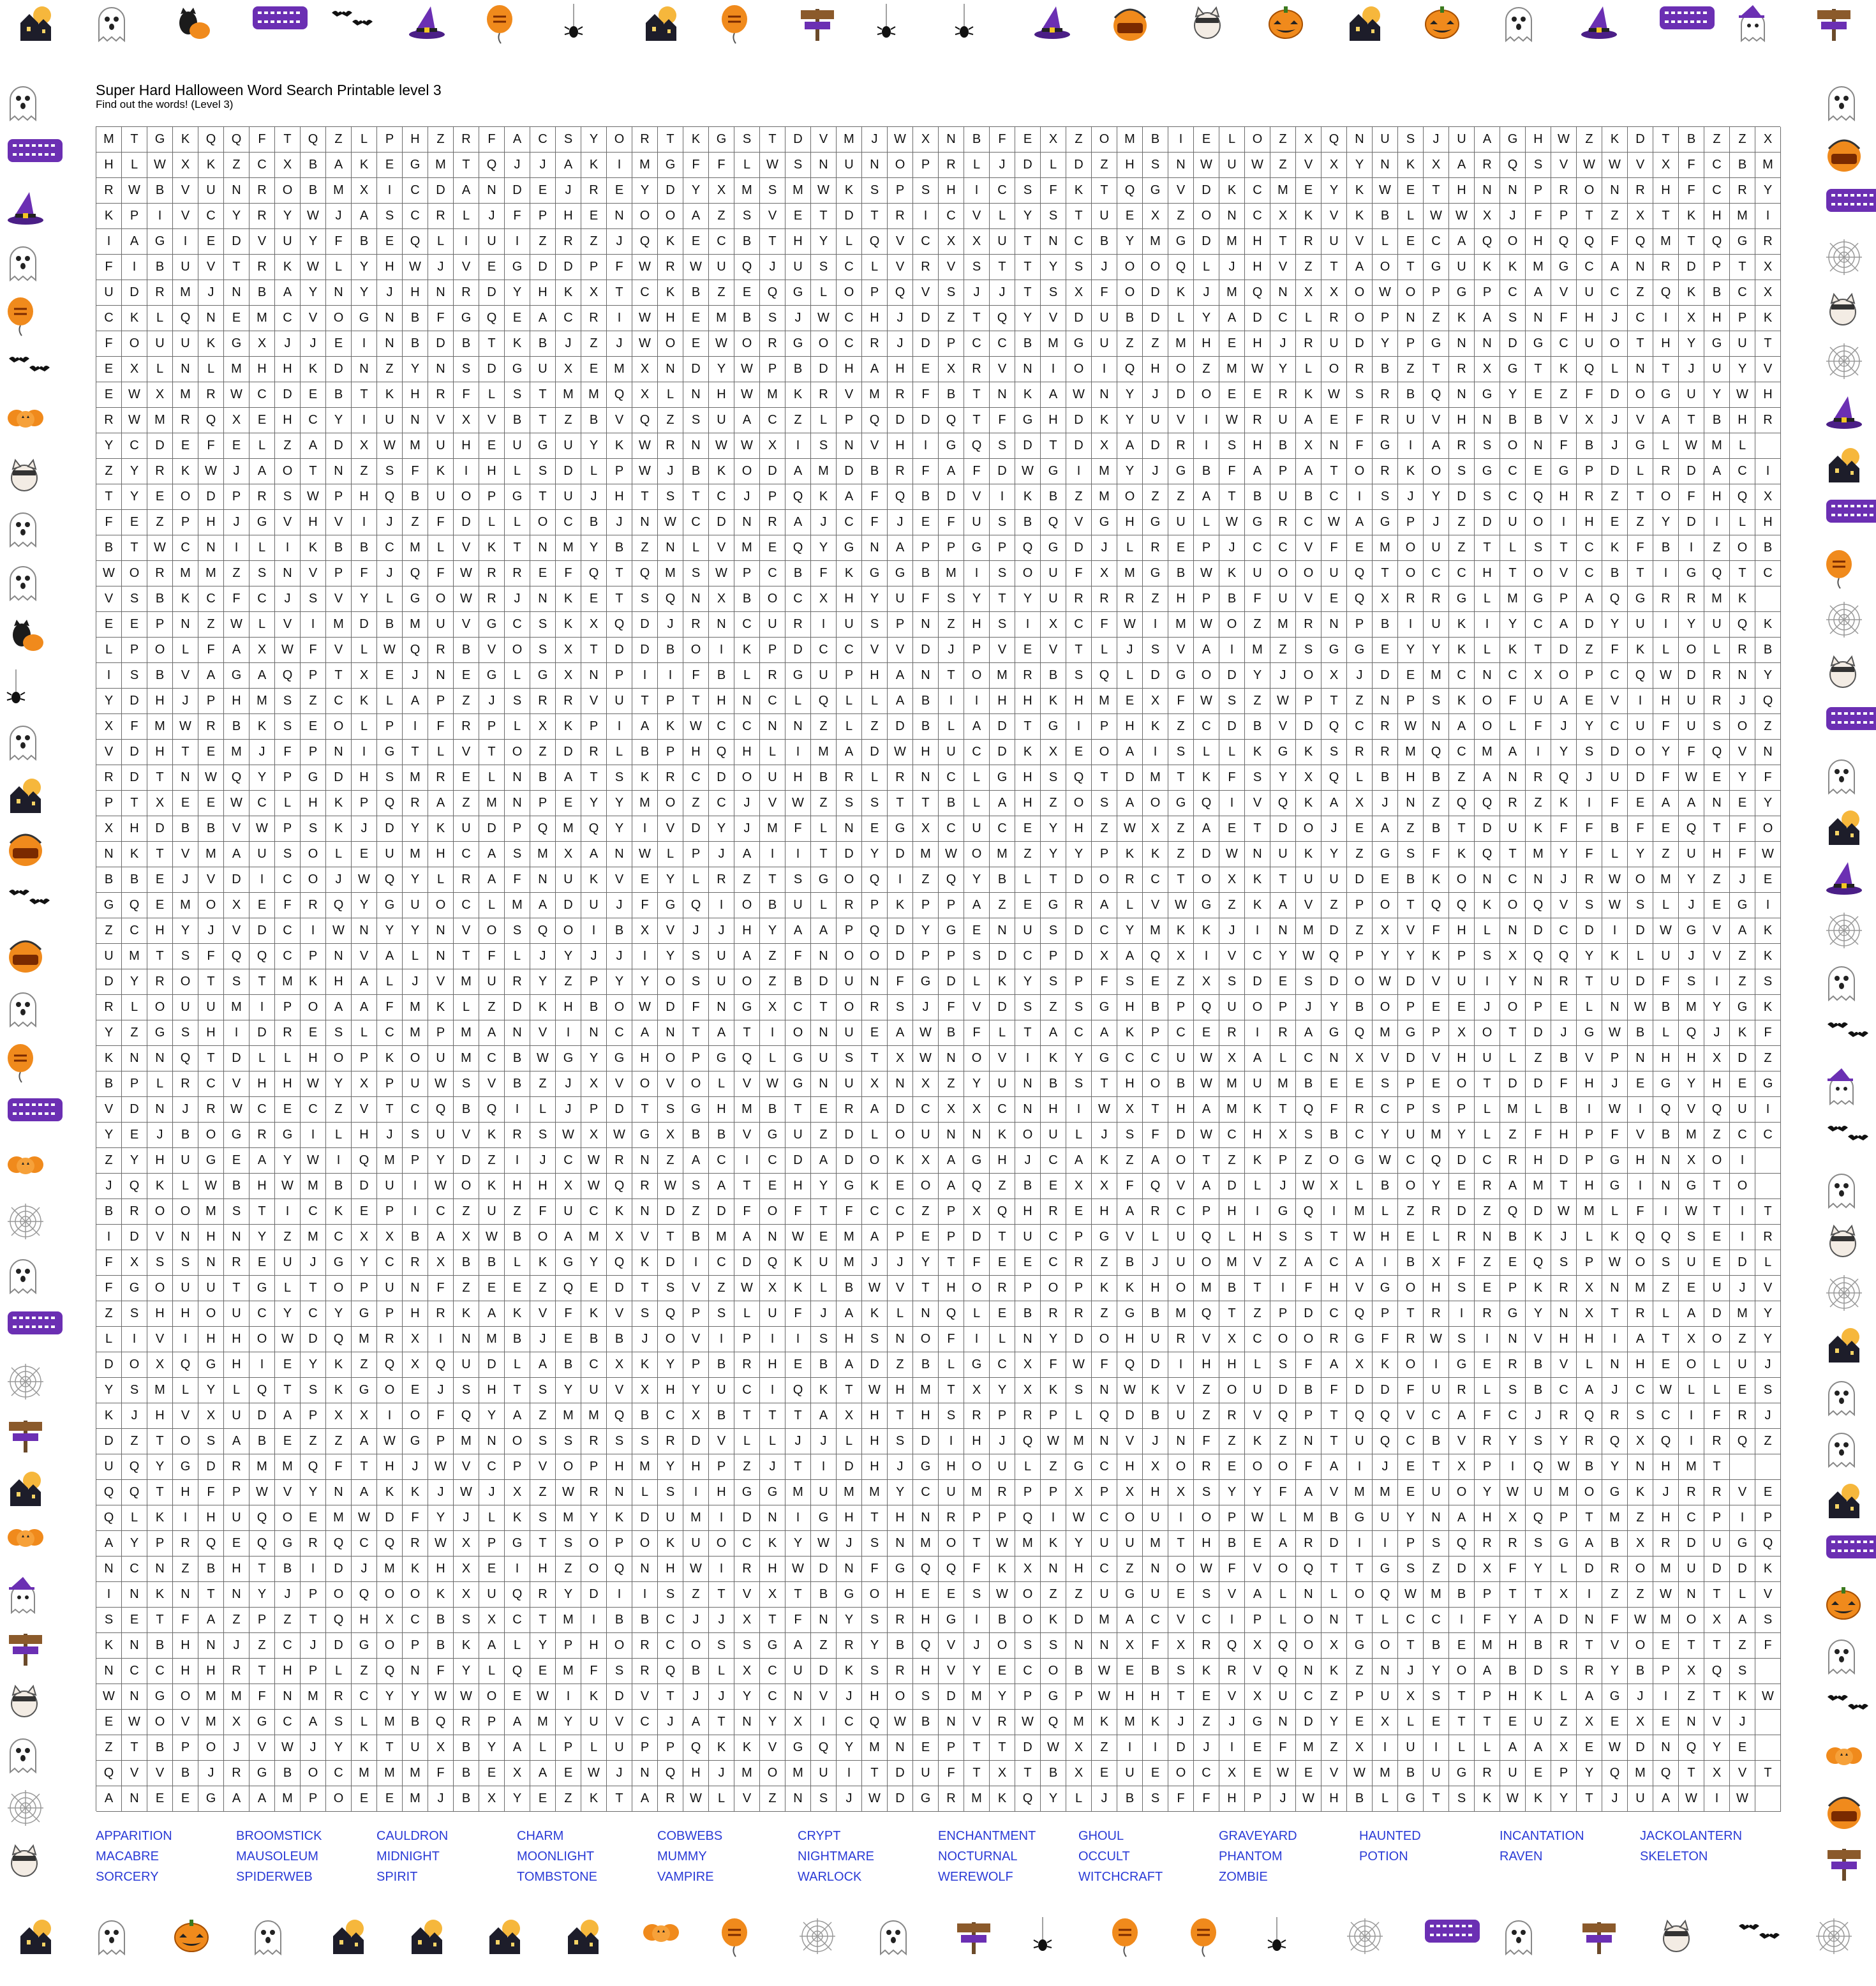  What do you see at coordinates (1844, 1812) in the screenshot?
I see `trick-or-treat-bucket-icon` at bounding box center [1844, 1812].